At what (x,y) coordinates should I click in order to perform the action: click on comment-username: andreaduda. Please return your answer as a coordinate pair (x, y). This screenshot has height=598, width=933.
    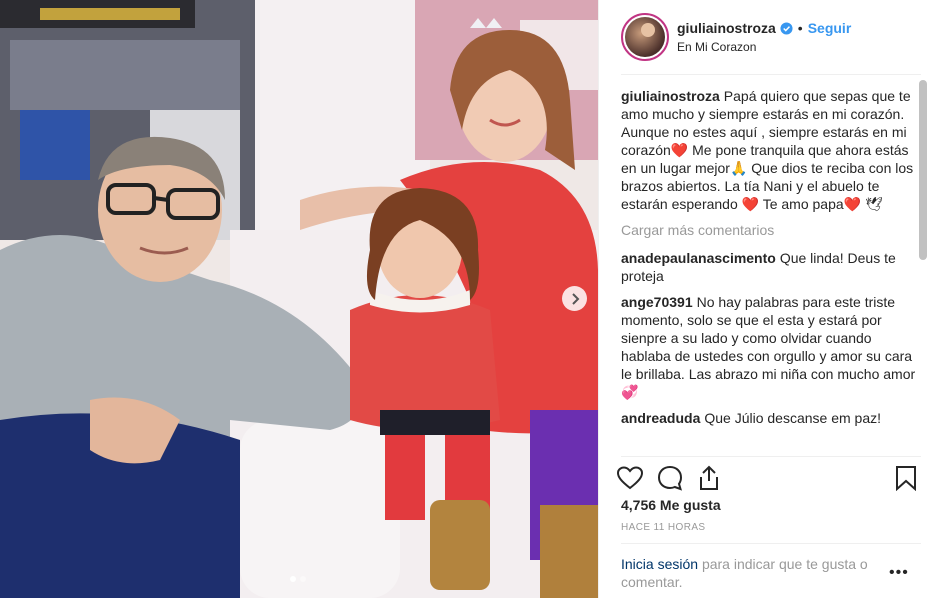
    Looking at the image, I should click on (660, 418).